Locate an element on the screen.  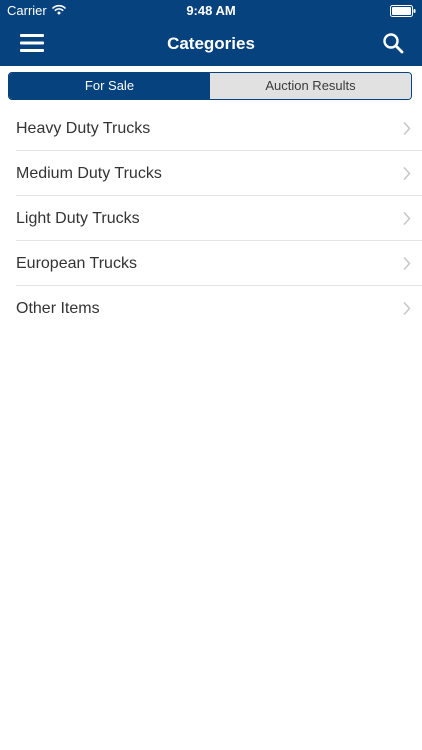
page-title: Categories is located at coordinates (211, 43).